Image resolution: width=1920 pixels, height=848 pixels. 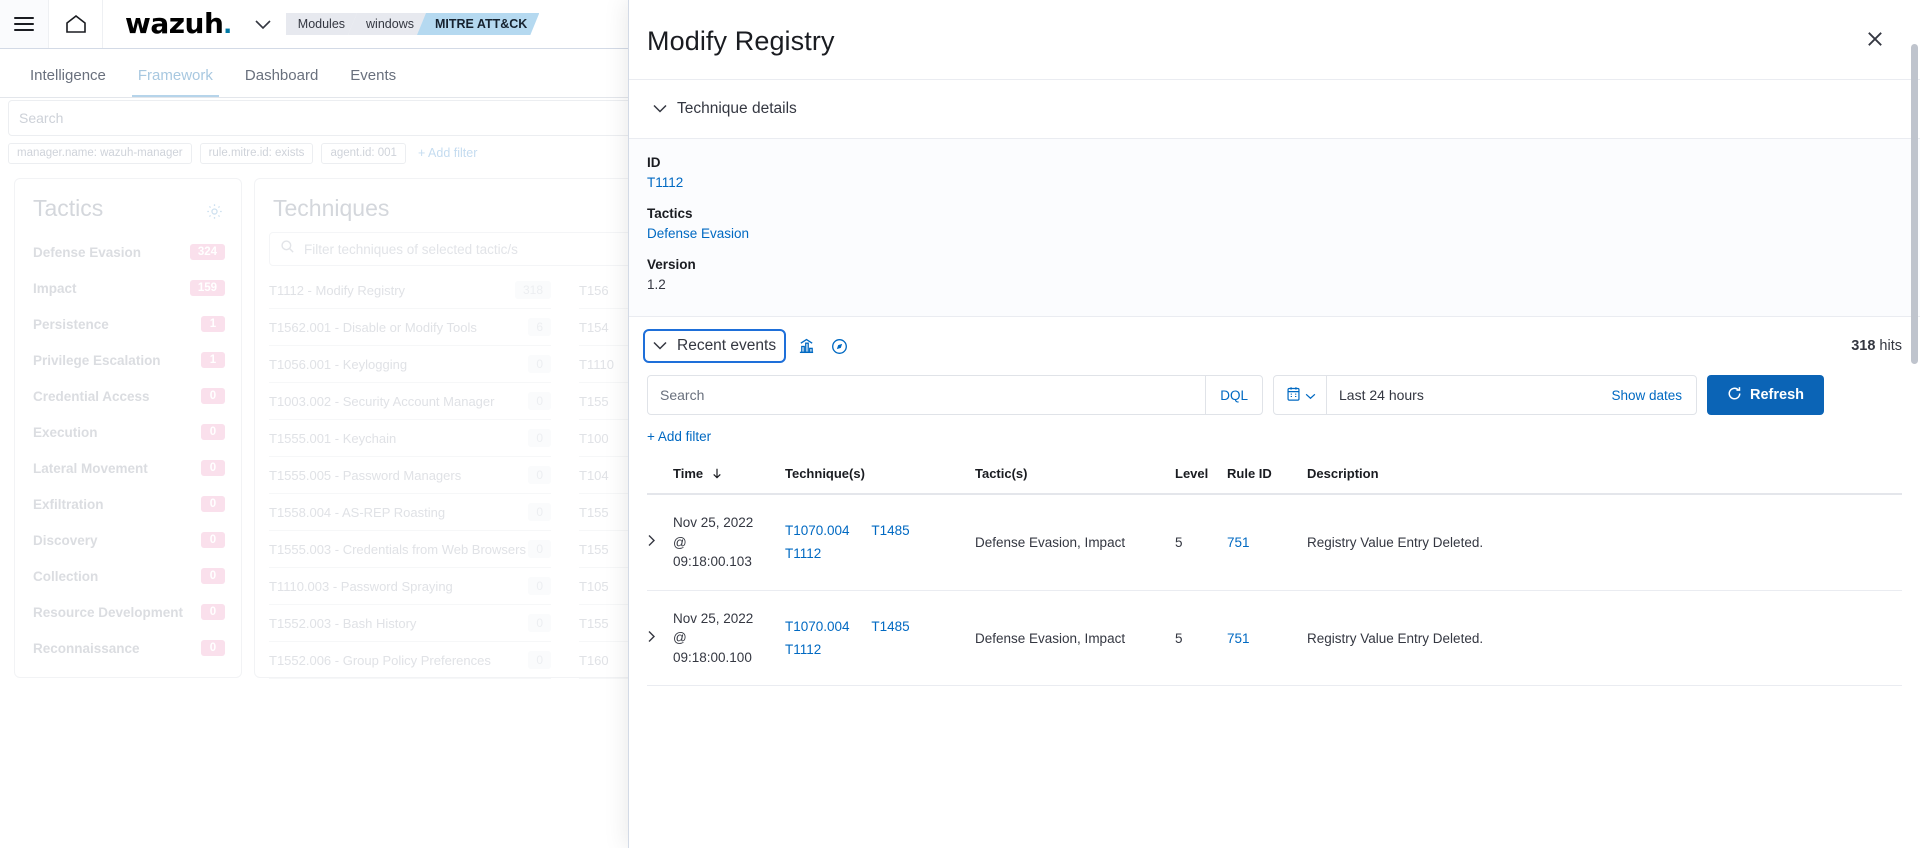 I want to click on th-description: Description, so click(x=1604, y=480).